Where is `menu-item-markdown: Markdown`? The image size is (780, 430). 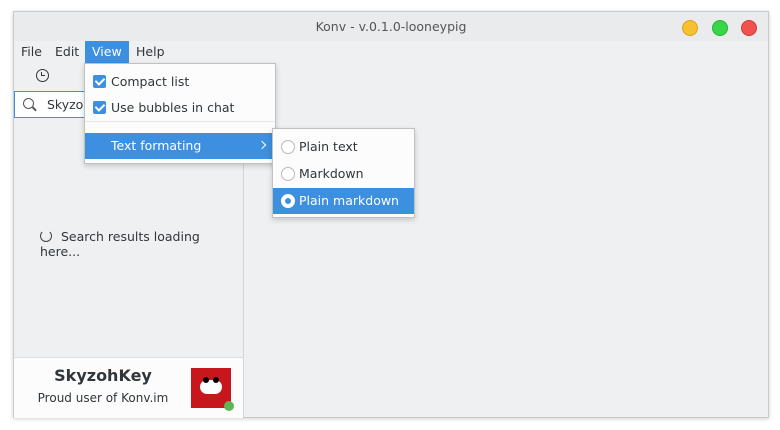
menu-item-markdown: Markdown is located at coordinates (343, 174).